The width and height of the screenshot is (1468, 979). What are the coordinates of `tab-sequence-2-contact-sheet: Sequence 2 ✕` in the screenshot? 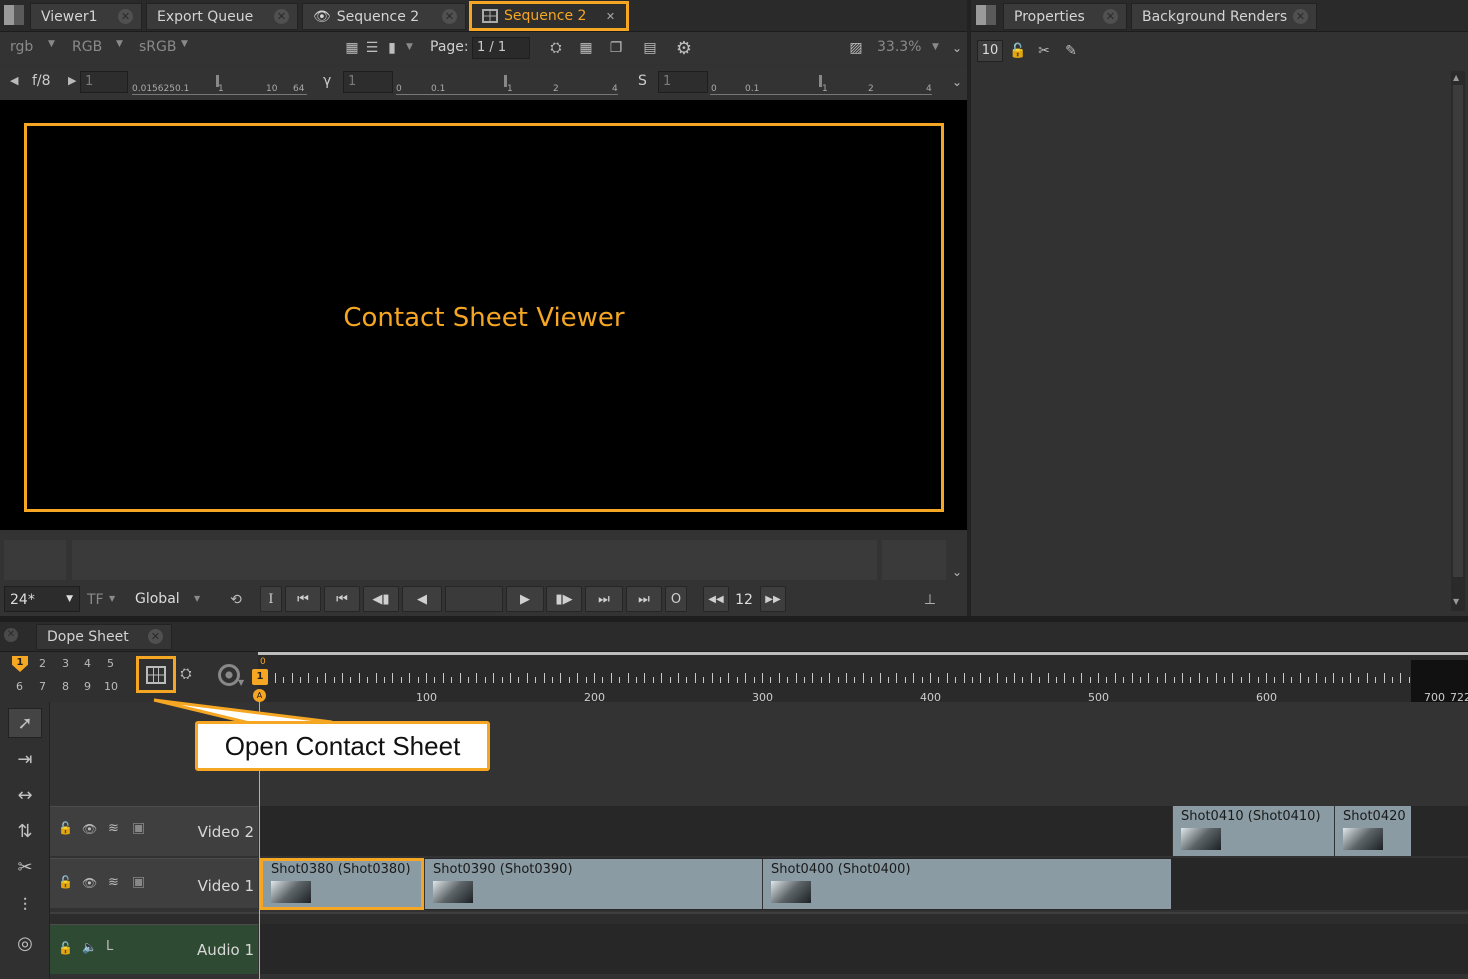 It's located at (549, 16).